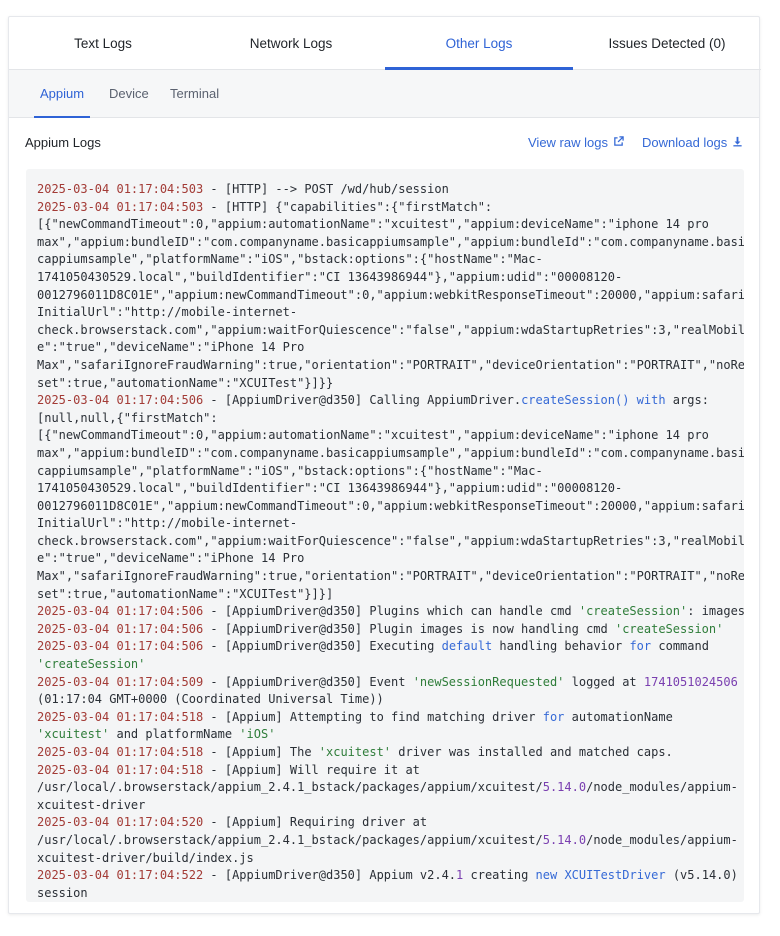 This screenshot has width=780, height=936. Describe the element at coordinates (737, 142) in the screenshot. I see `download-icon` at that location.